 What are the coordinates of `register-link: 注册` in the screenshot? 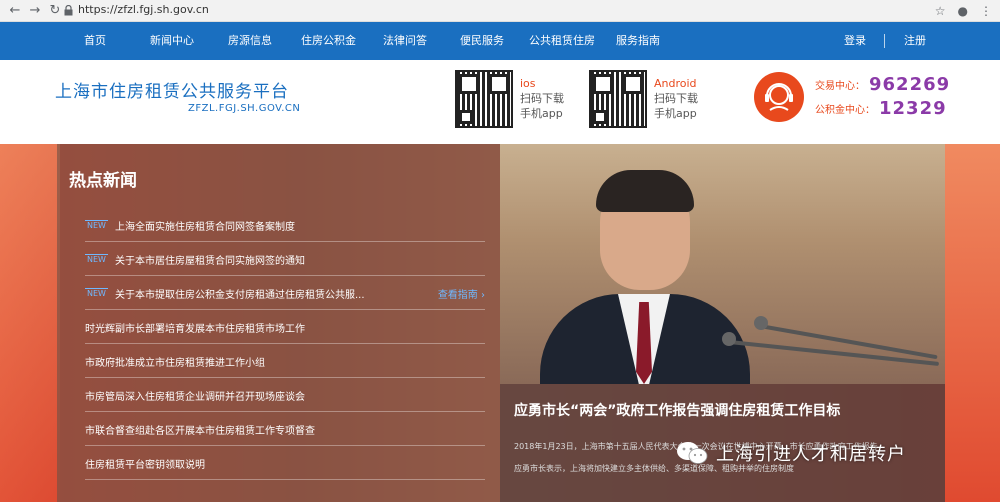 It's located at (915, 41).